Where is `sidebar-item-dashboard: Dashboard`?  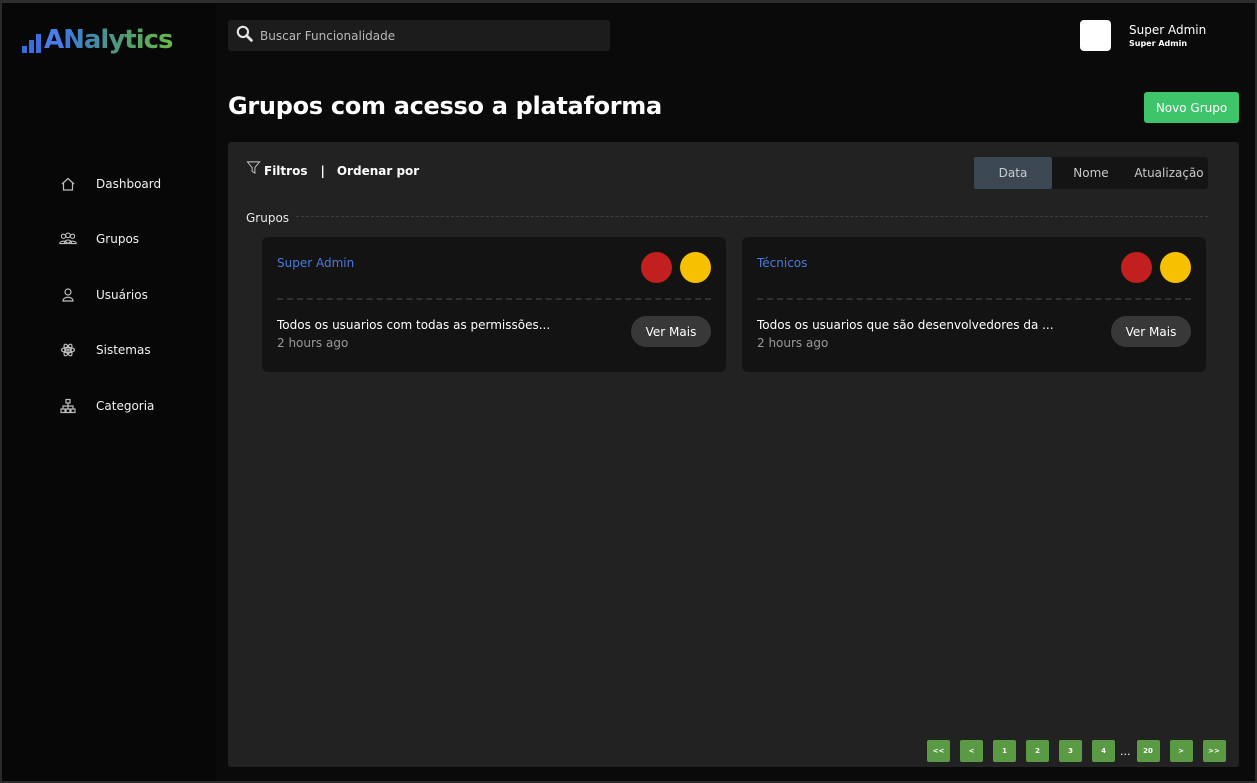 sidebar-item-dashboard: Dashboard is located at coordinates (109, 184).